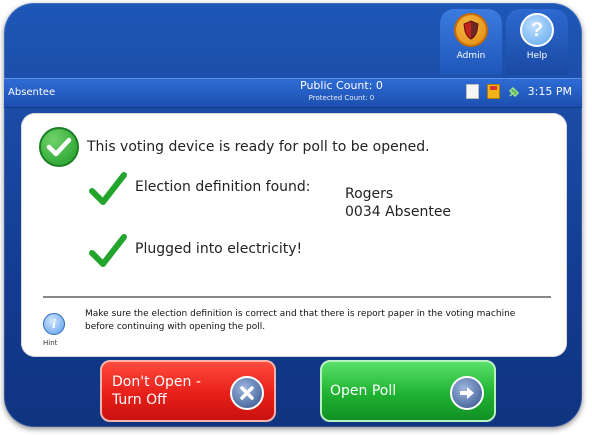  I want to click on arrow-right-icon, so click(467, 393).